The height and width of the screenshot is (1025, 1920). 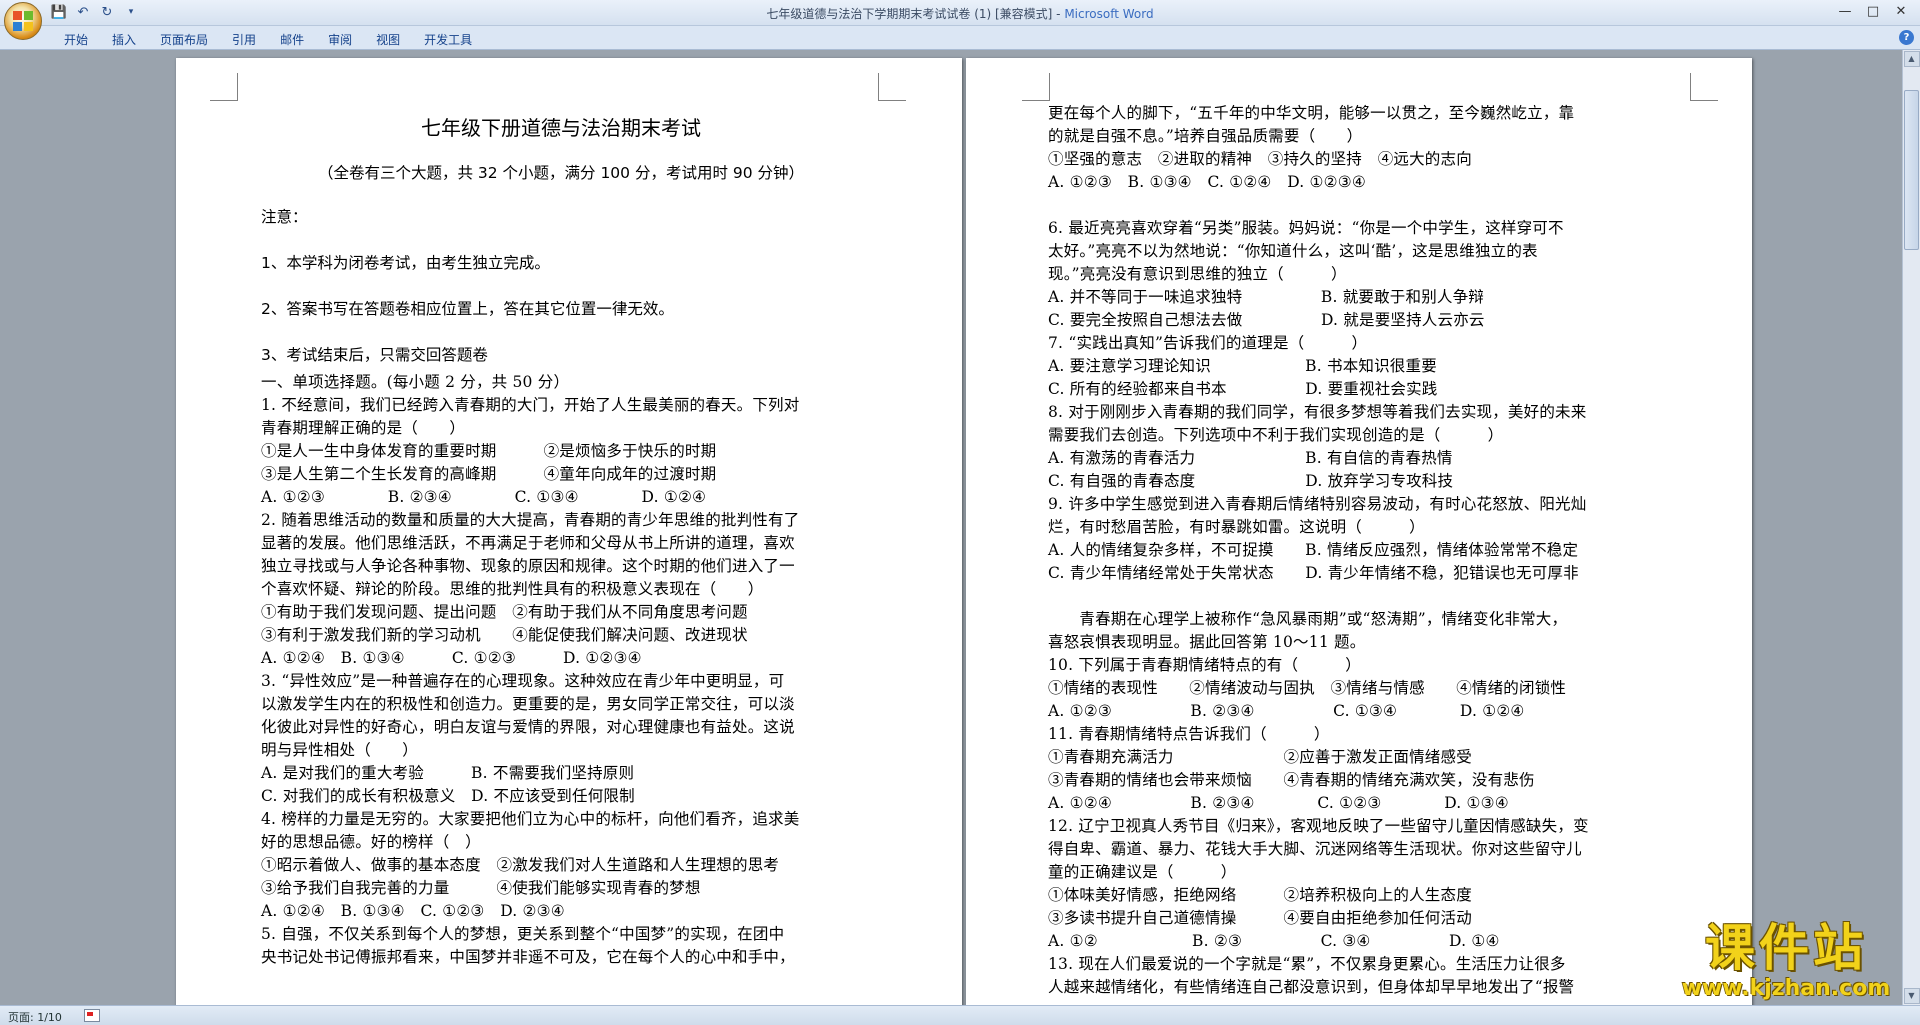 What do you see at coordinates (448, 39) in the screenshot?
I see `tab-developer: 开发工具` at bounding box center [448, 39].